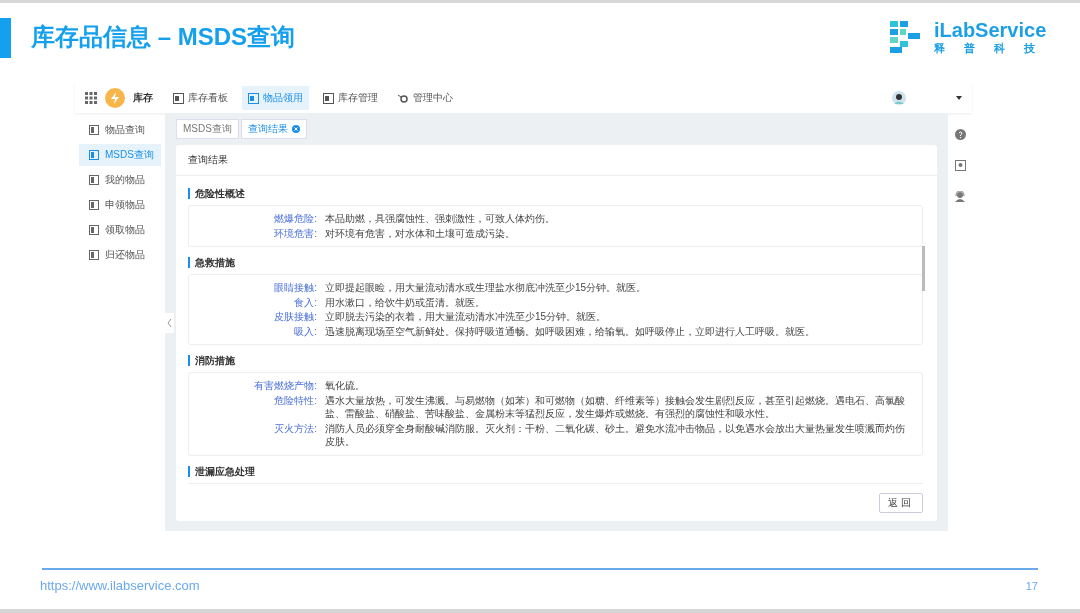  Describe the element at coordinates (556, 160) in the screenshot. I see `card-title: 查询结果` at that location.